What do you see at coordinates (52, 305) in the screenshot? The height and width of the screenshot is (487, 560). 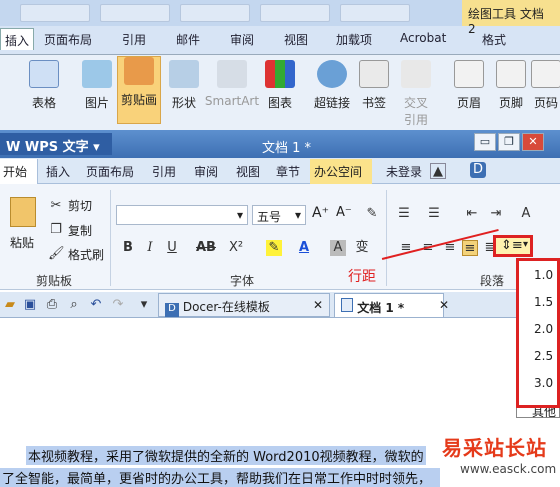 I see `print-icon: ⎙` at bounding box center [52, 305].